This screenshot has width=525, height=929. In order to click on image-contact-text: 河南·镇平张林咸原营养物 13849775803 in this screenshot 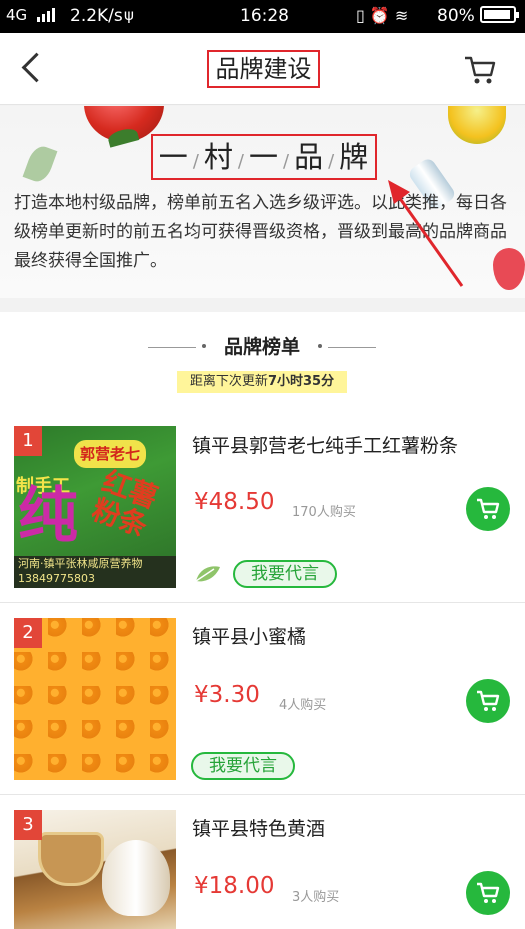, I will do `click(95, 572)`.